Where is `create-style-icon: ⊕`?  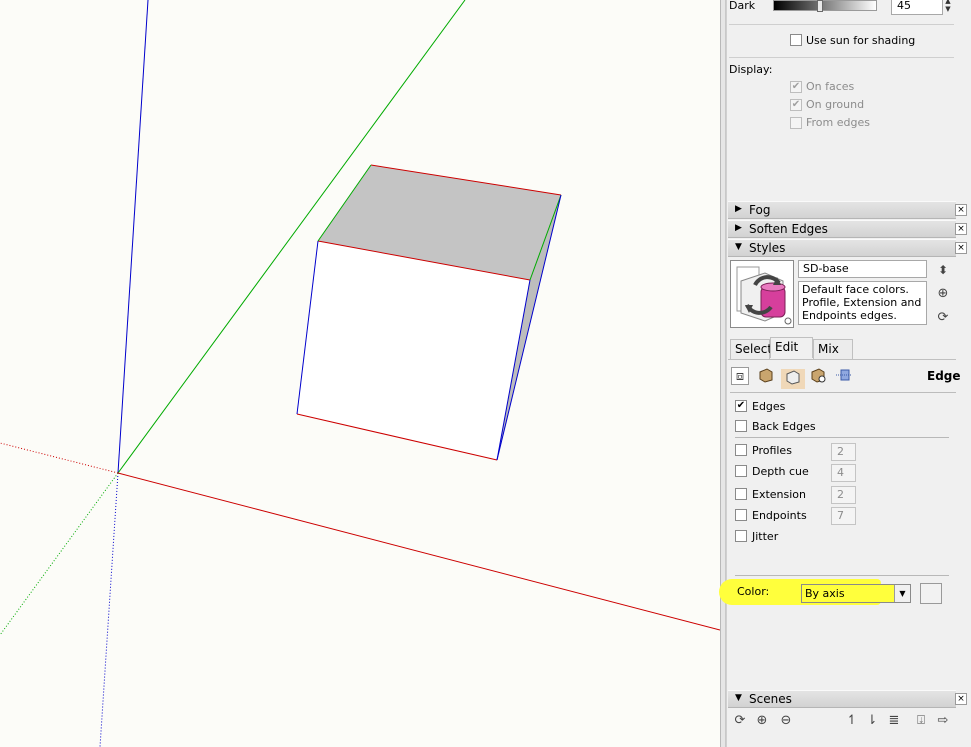
create-style-icon: ⊕ is located at coordinates (943, 294).